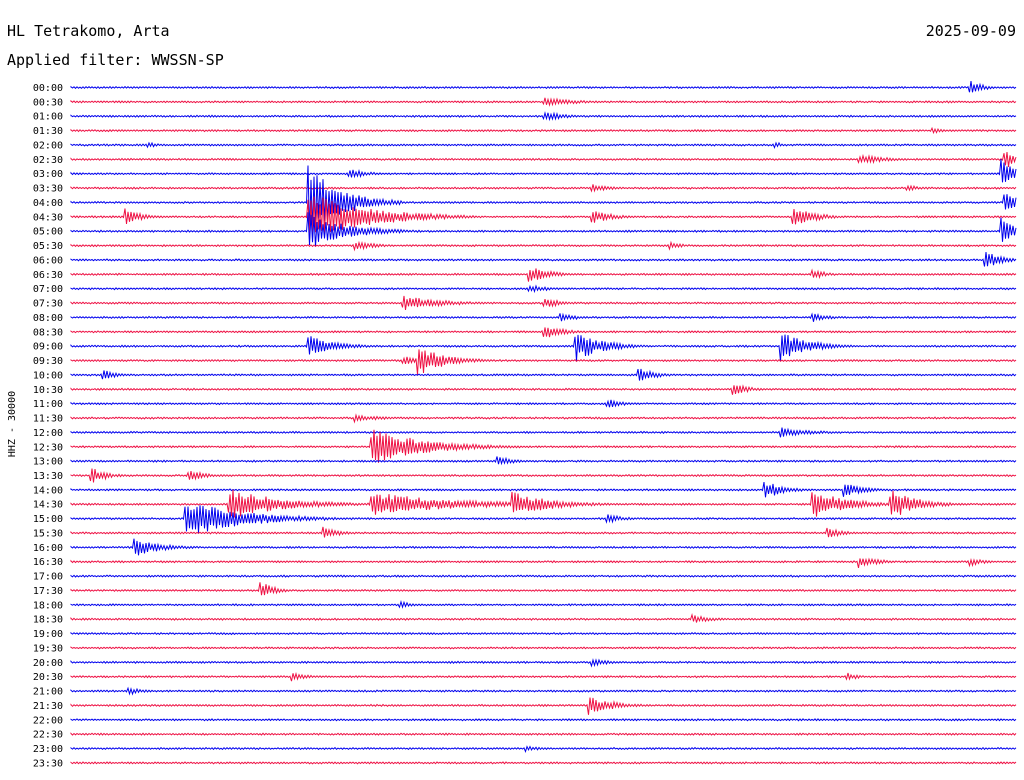 The height and width of the screenshot is (780, 1024). What do you see at coordinates (48, 203) in the screenshot?
I see `row-time-label: 04:00` at bounding box center [48, 203].